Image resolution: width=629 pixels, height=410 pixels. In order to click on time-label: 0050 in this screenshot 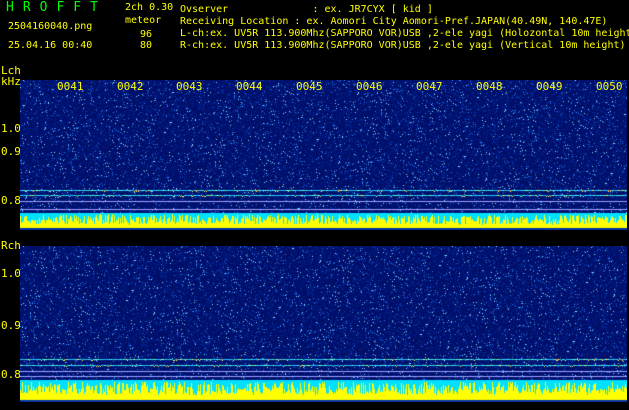, I will do `click(609, 86)`.